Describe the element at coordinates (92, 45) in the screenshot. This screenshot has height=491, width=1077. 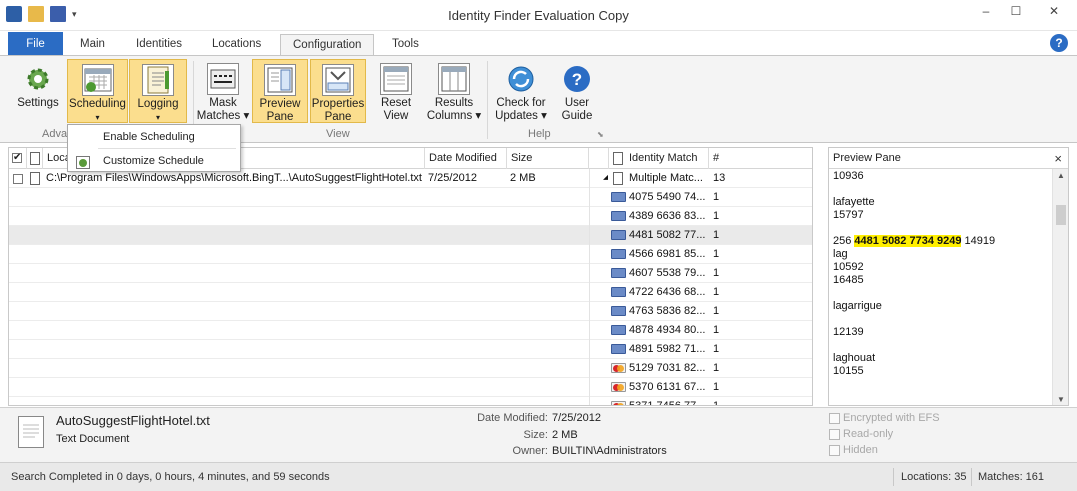
I see `tab-main: Main` at that location.